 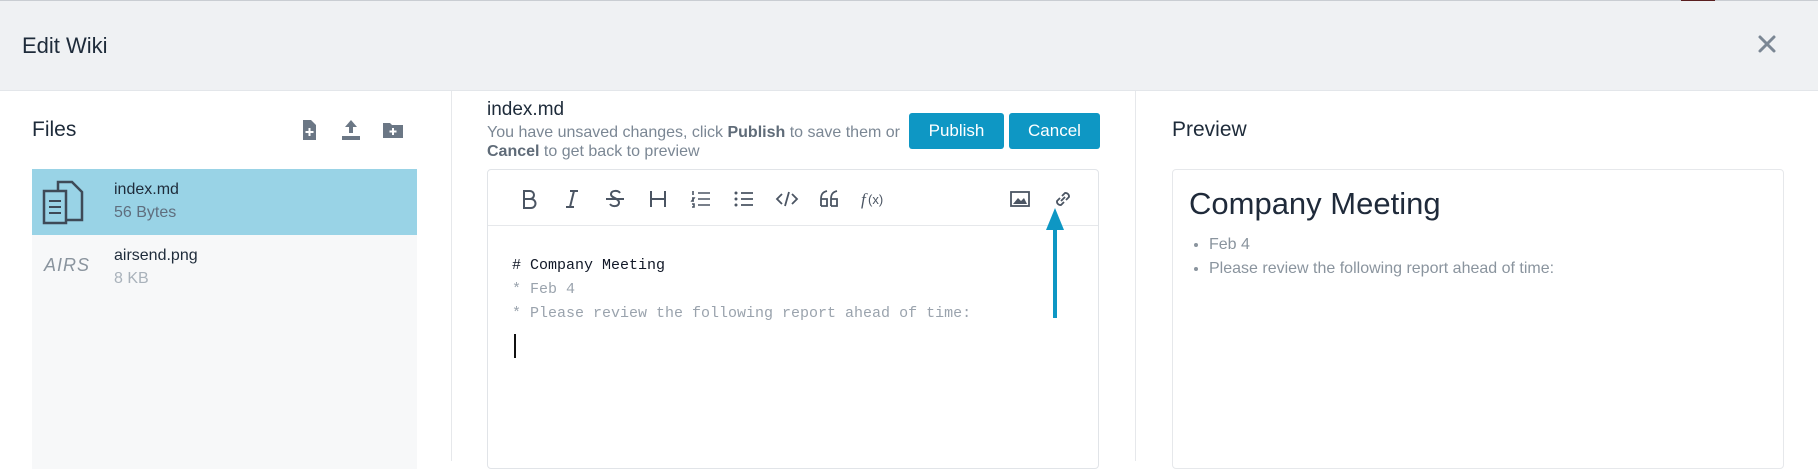 I want to click on text-cursor, so click(x=515, y=346).